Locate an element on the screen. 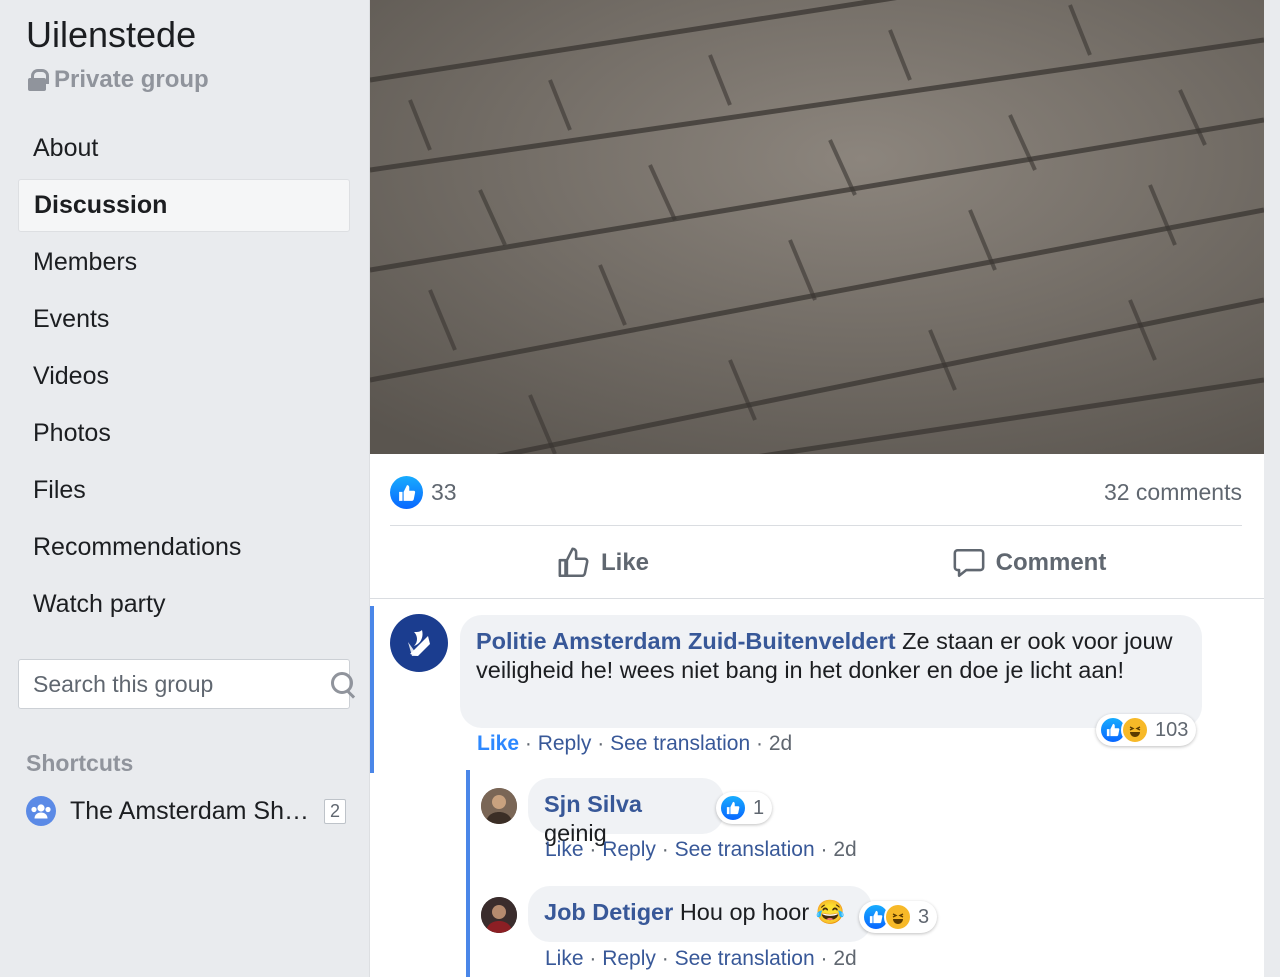  reply-author: Job Detiger is located at coordinates (608, 912).